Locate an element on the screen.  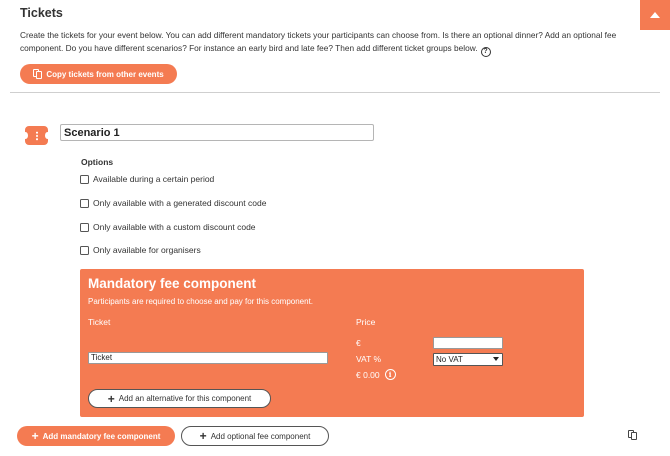
price-total: € 0.00 i is located at coordinates (376, 374).